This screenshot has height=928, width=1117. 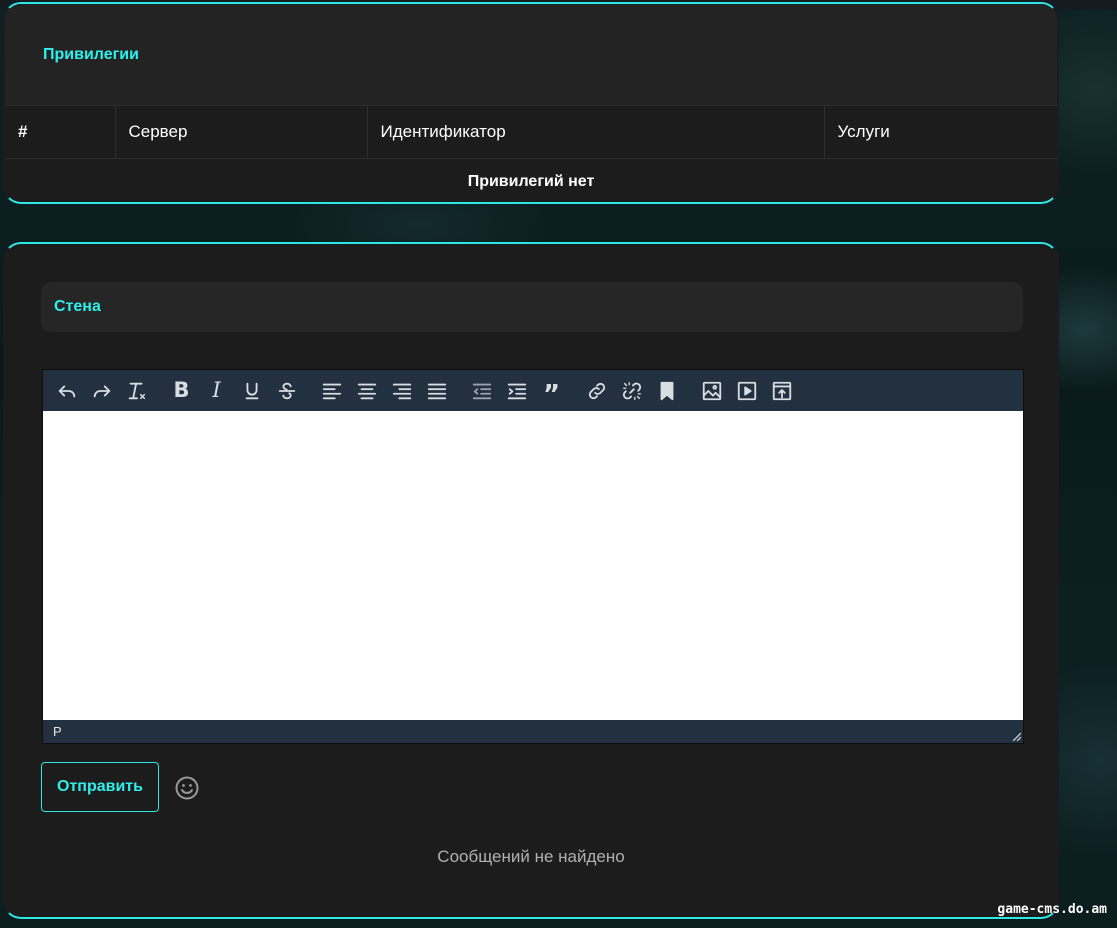 I want to click on unlink-icon, so click(x=631, y=391).